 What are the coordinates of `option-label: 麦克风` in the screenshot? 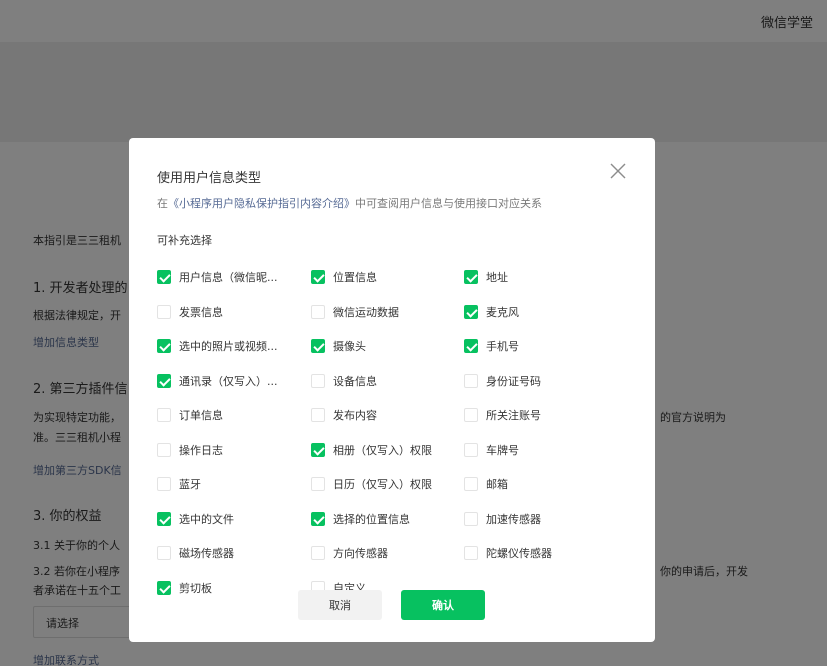 It's located at (502, 312).